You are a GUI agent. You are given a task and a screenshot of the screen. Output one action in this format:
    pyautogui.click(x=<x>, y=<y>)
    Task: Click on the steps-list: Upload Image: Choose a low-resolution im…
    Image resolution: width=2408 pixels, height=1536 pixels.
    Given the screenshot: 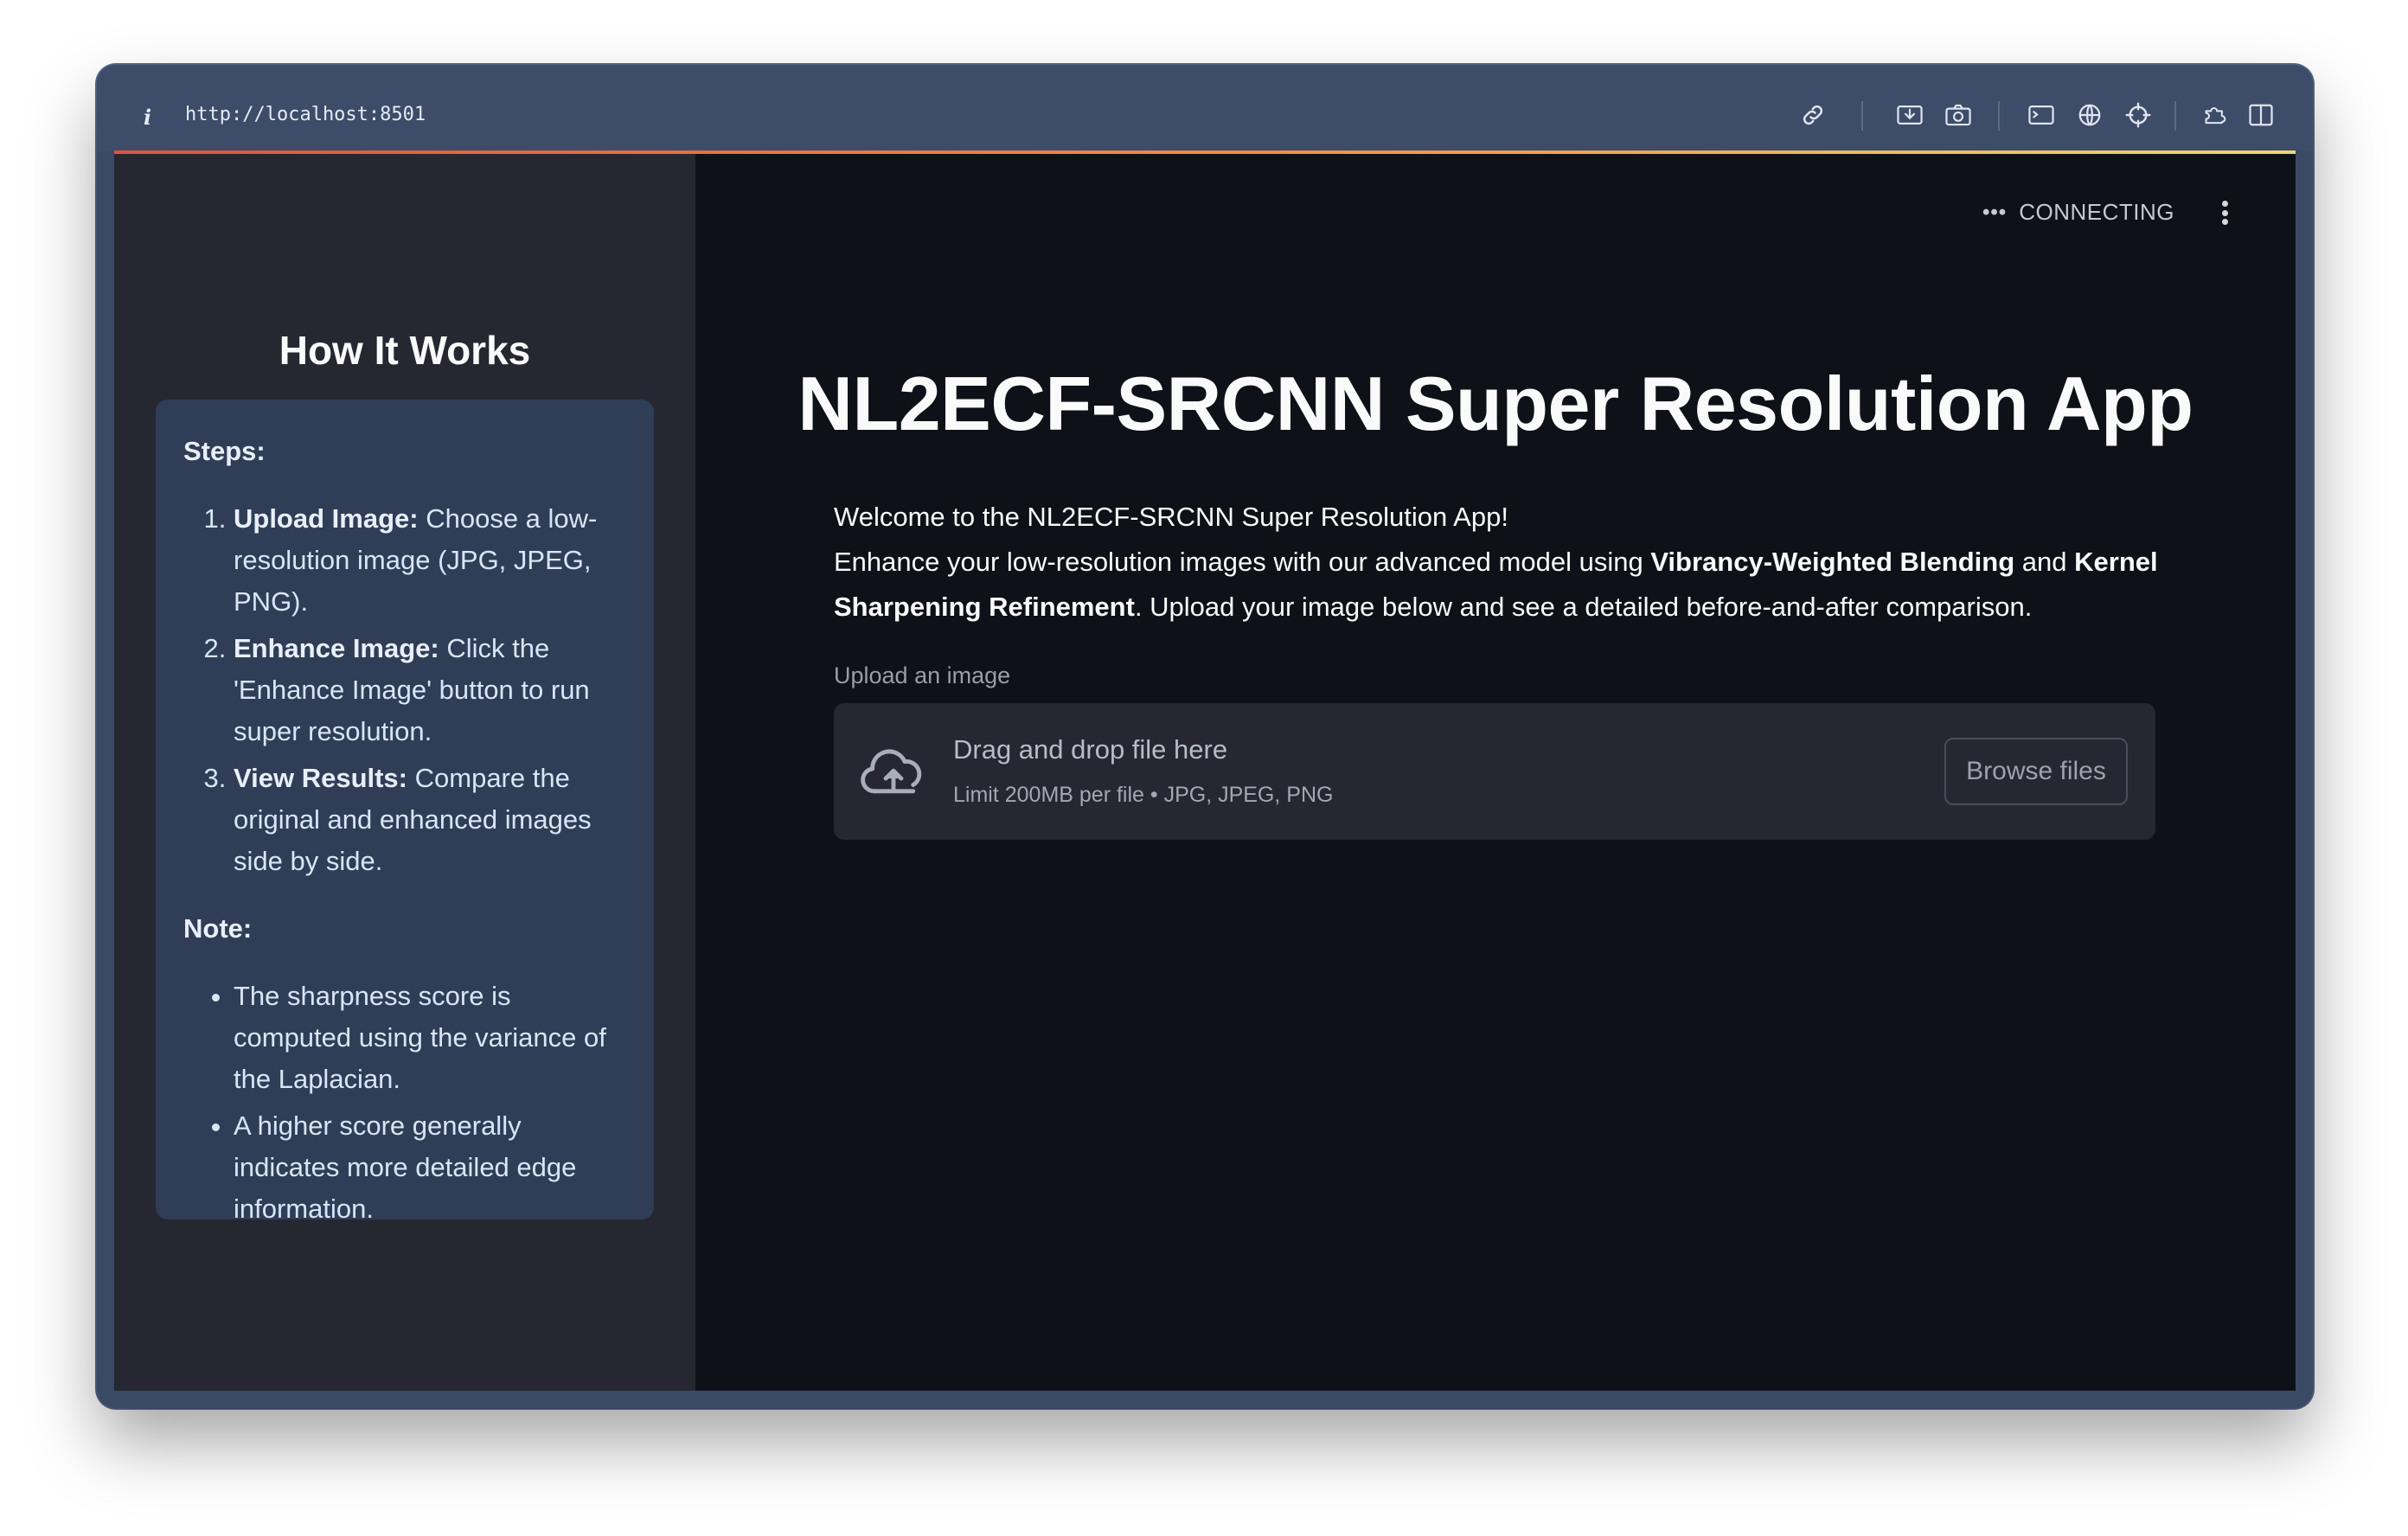 What is the action you would take?
    pyautogui.click(x=404, y=690)
    